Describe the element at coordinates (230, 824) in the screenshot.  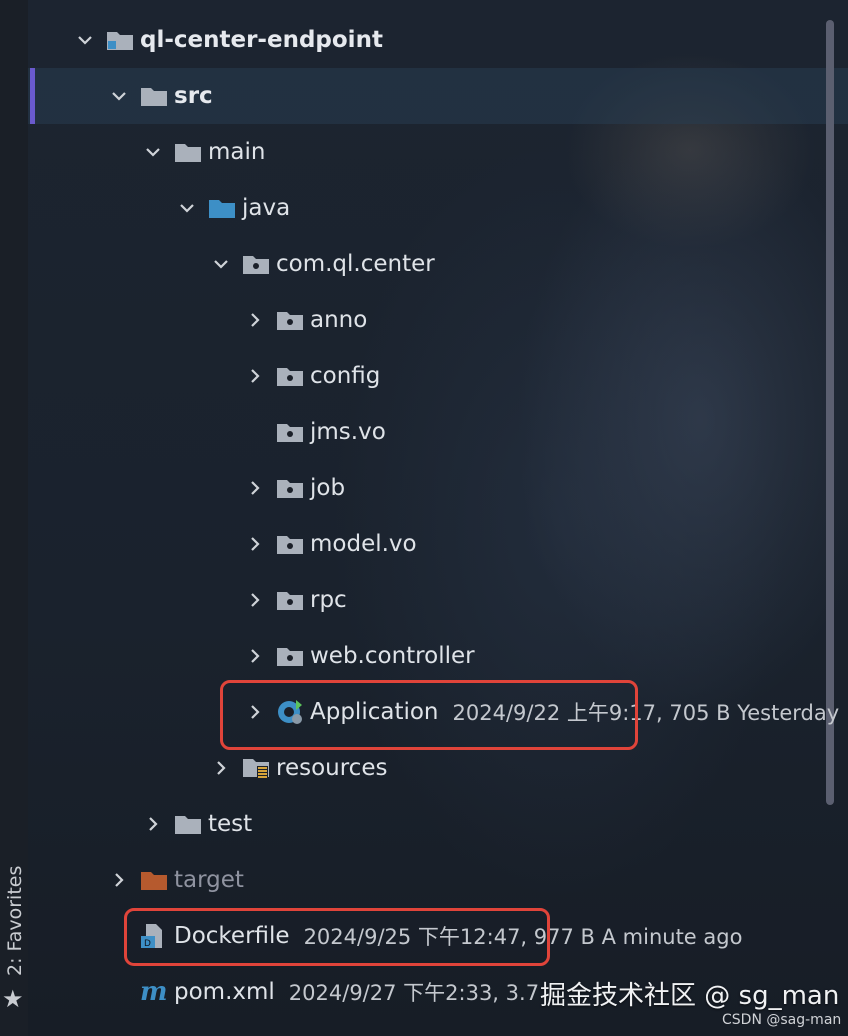
I see `tree-node-label: test` at that location.